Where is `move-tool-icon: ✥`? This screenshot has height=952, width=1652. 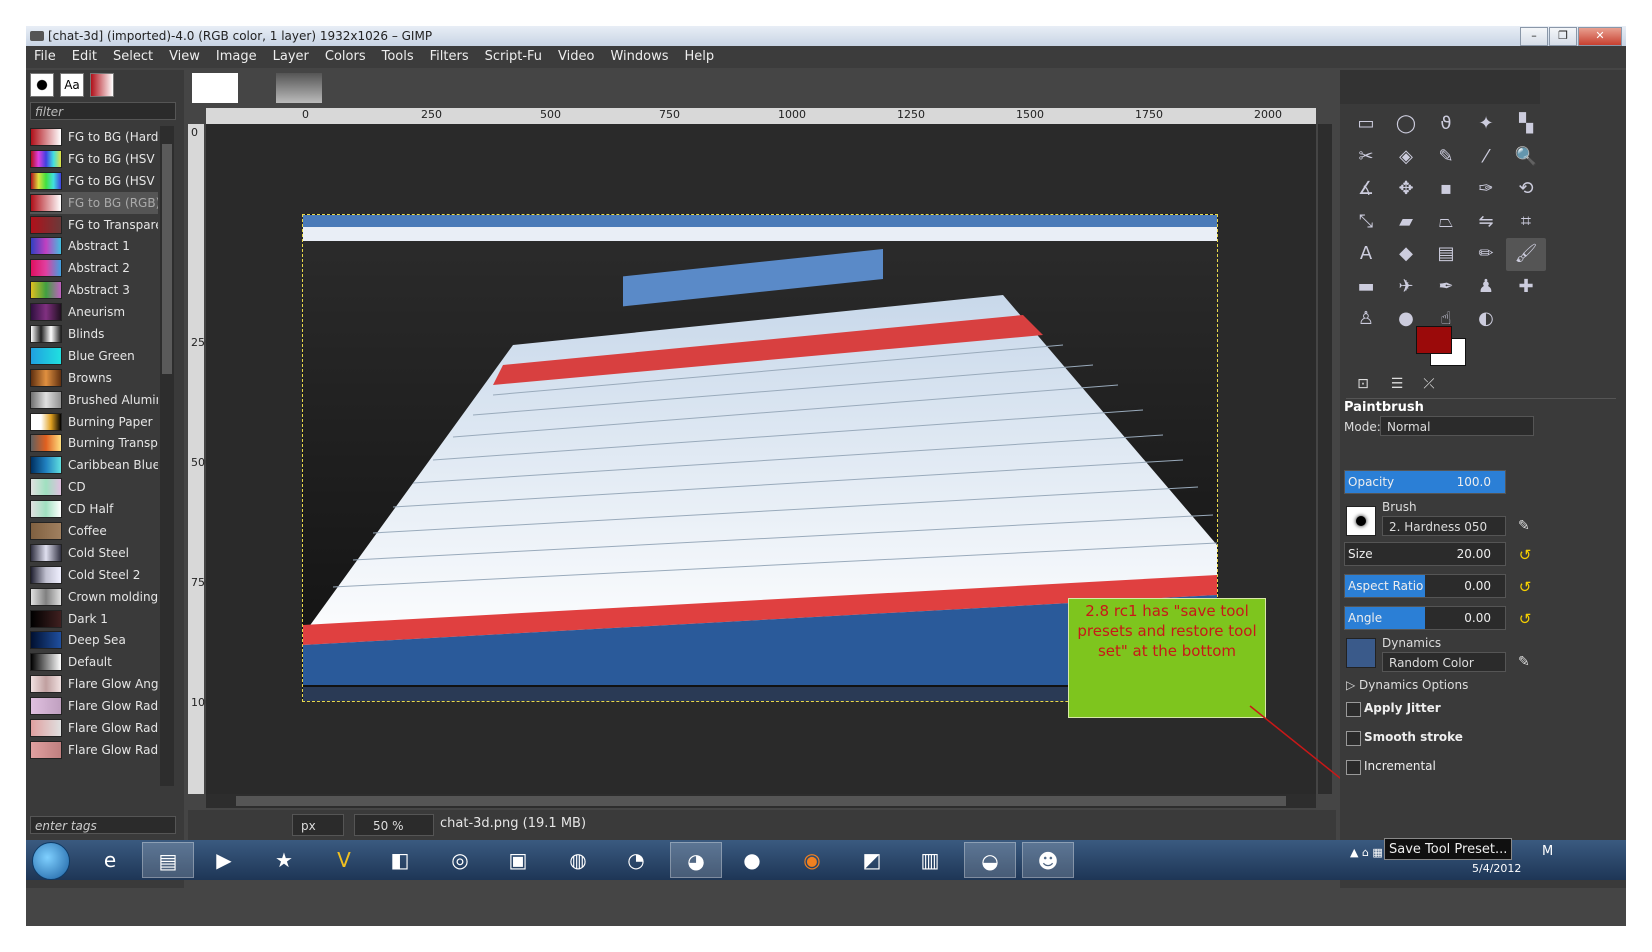 move-tool-icon: ✥ is located at coordinates (1406, 189).